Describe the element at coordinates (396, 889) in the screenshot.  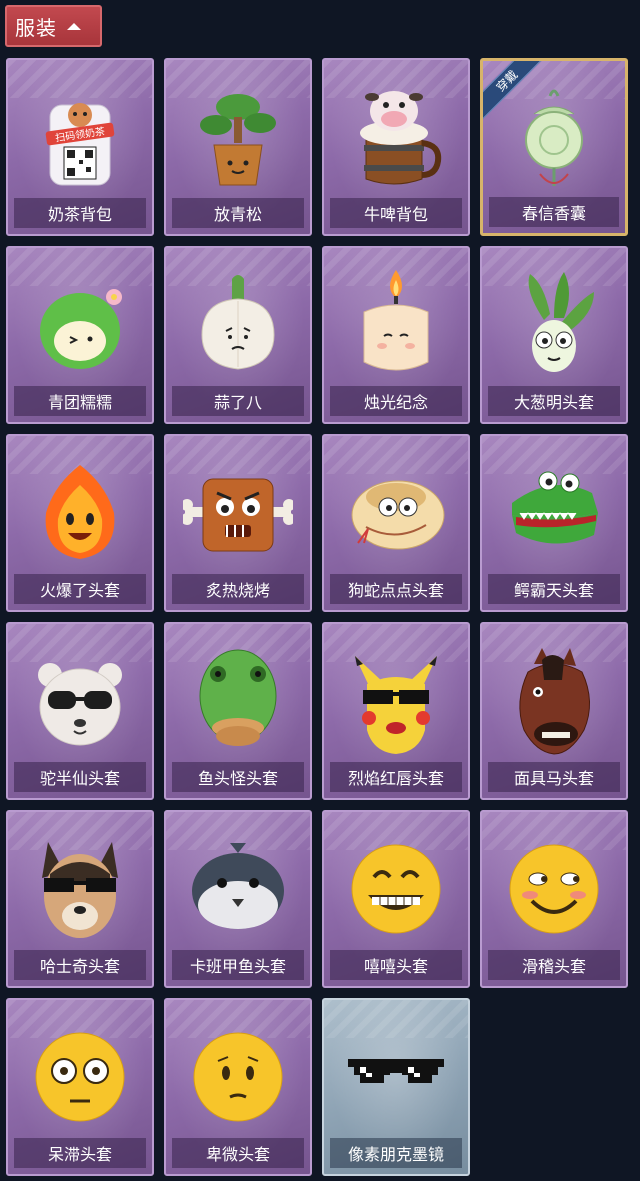
I see `grin-emoji-head-icon` at that location.